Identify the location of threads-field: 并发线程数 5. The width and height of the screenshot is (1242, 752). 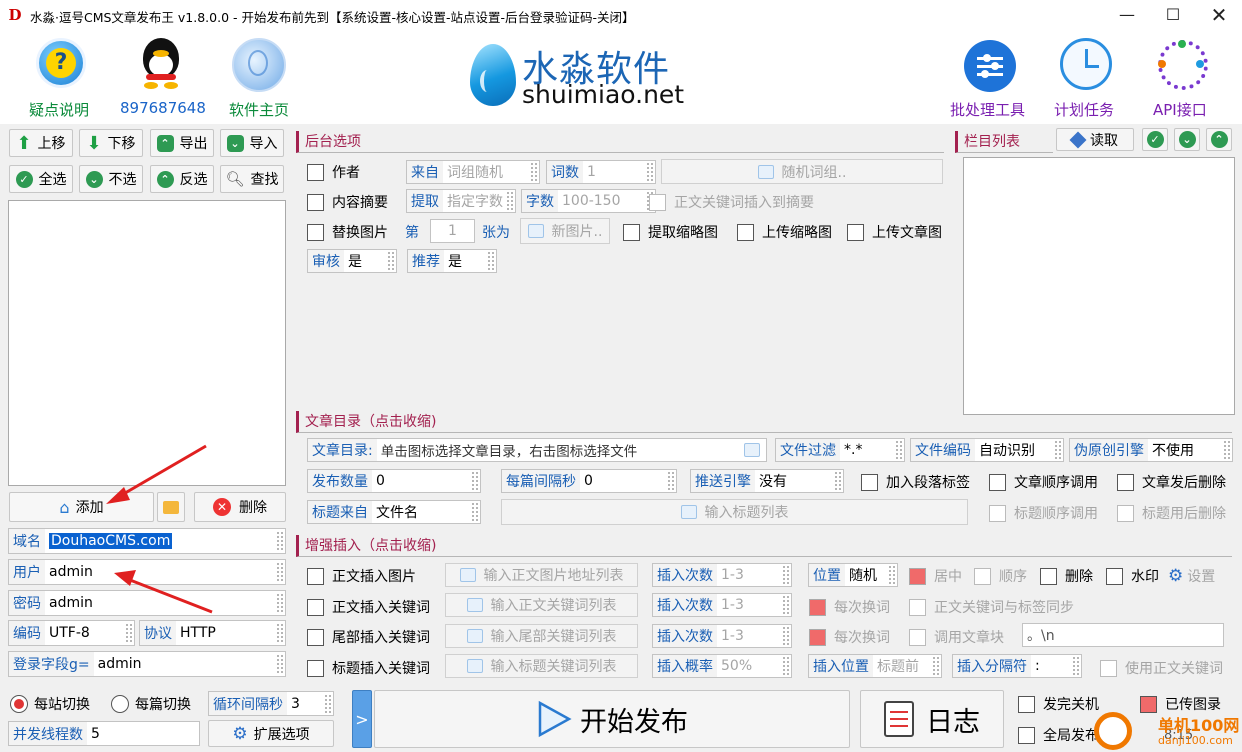
(104, 733).